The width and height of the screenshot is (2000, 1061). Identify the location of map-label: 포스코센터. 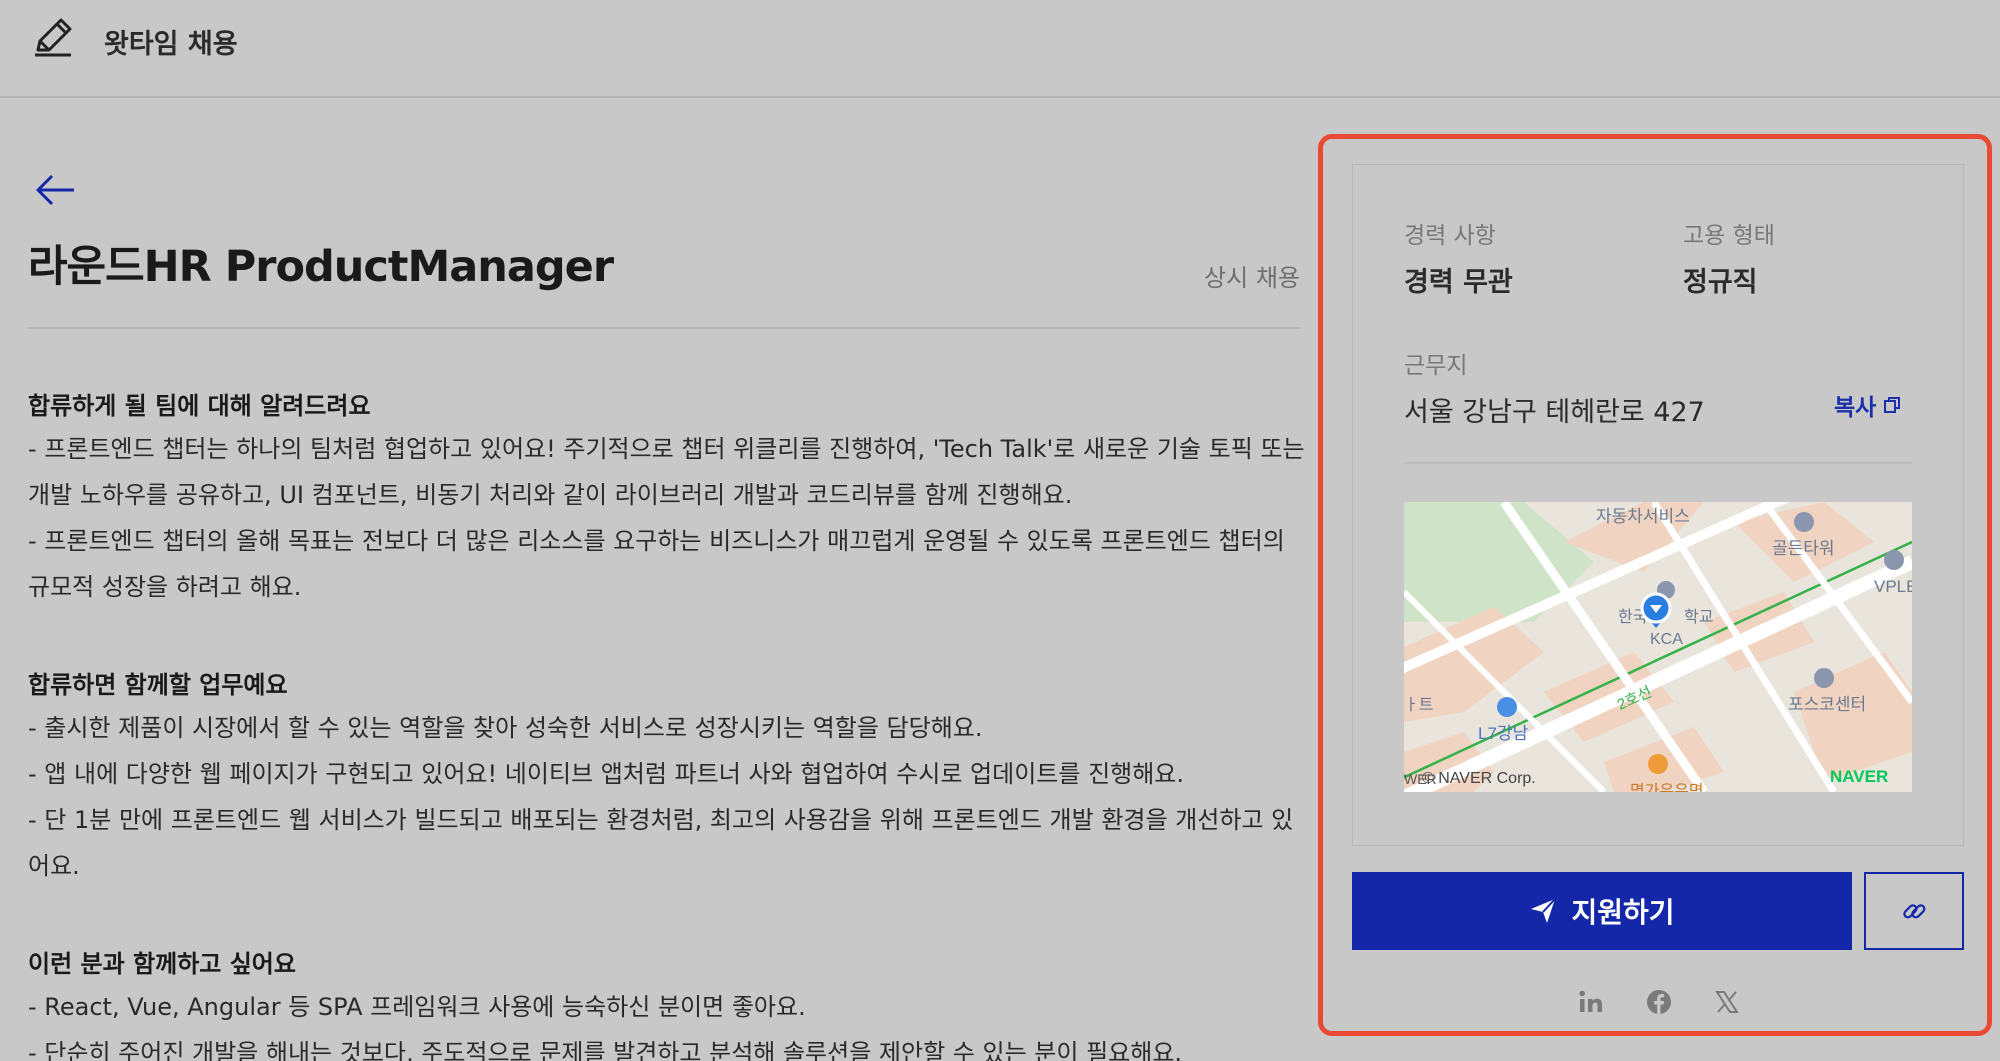
(1827, 704).